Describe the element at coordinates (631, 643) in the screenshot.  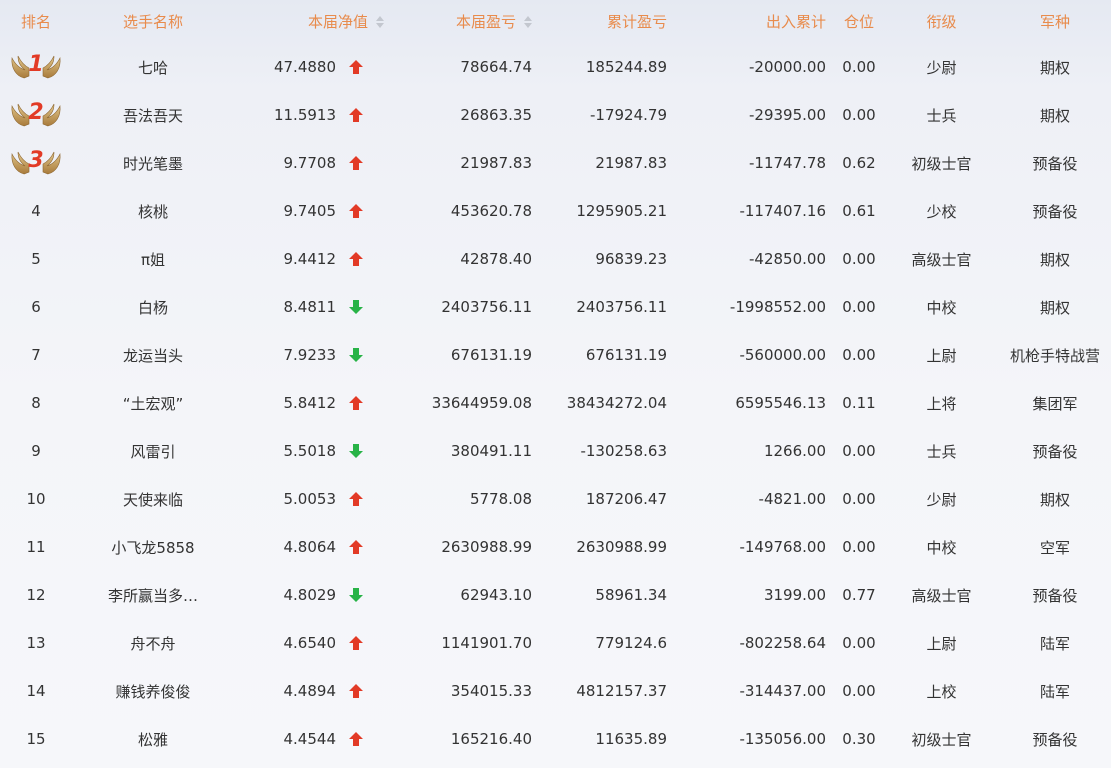
I see `total-profit-value: 779124.6` at that location.